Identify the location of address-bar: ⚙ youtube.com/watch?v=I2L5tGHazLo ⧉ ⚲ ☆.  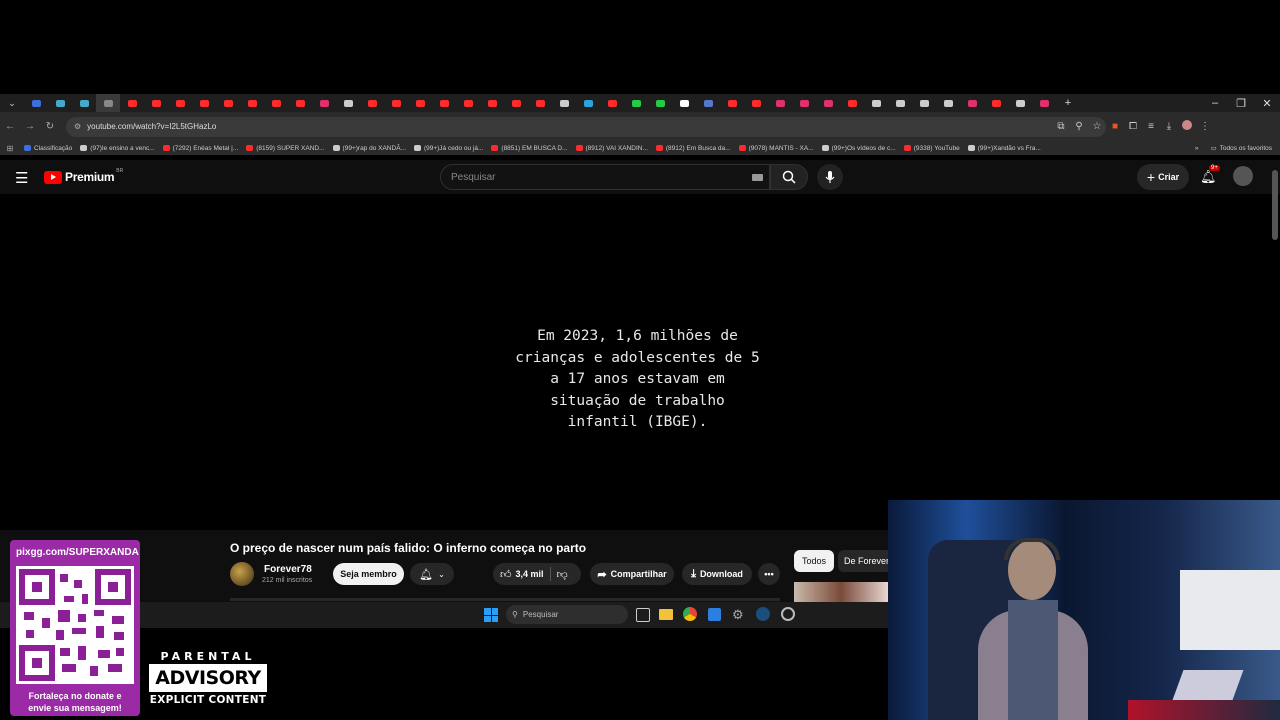
(586, 126).